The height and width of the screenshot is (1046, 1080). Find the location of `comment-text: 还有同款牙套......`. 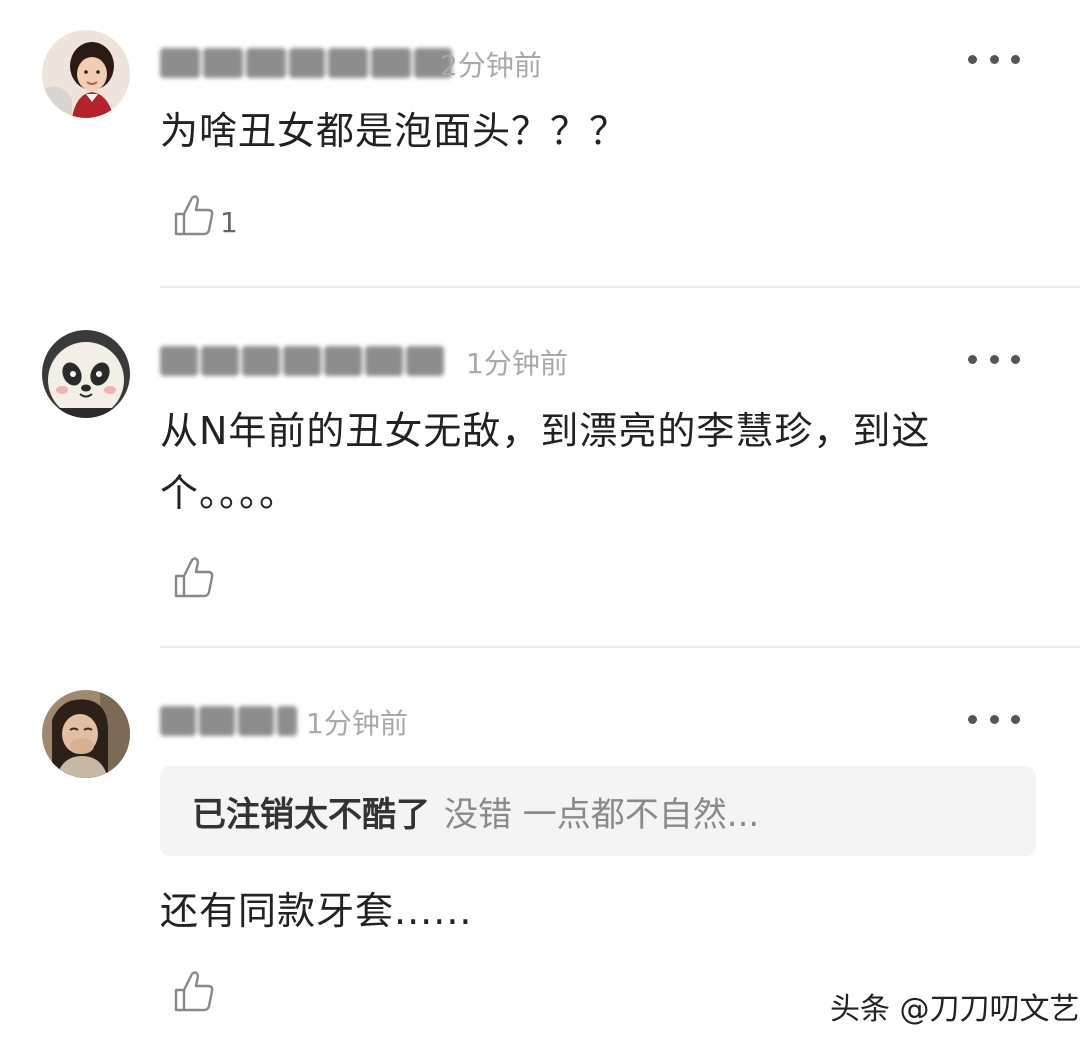

comment-text: 还有同款牙套...... is located at coordinates (316, 911).